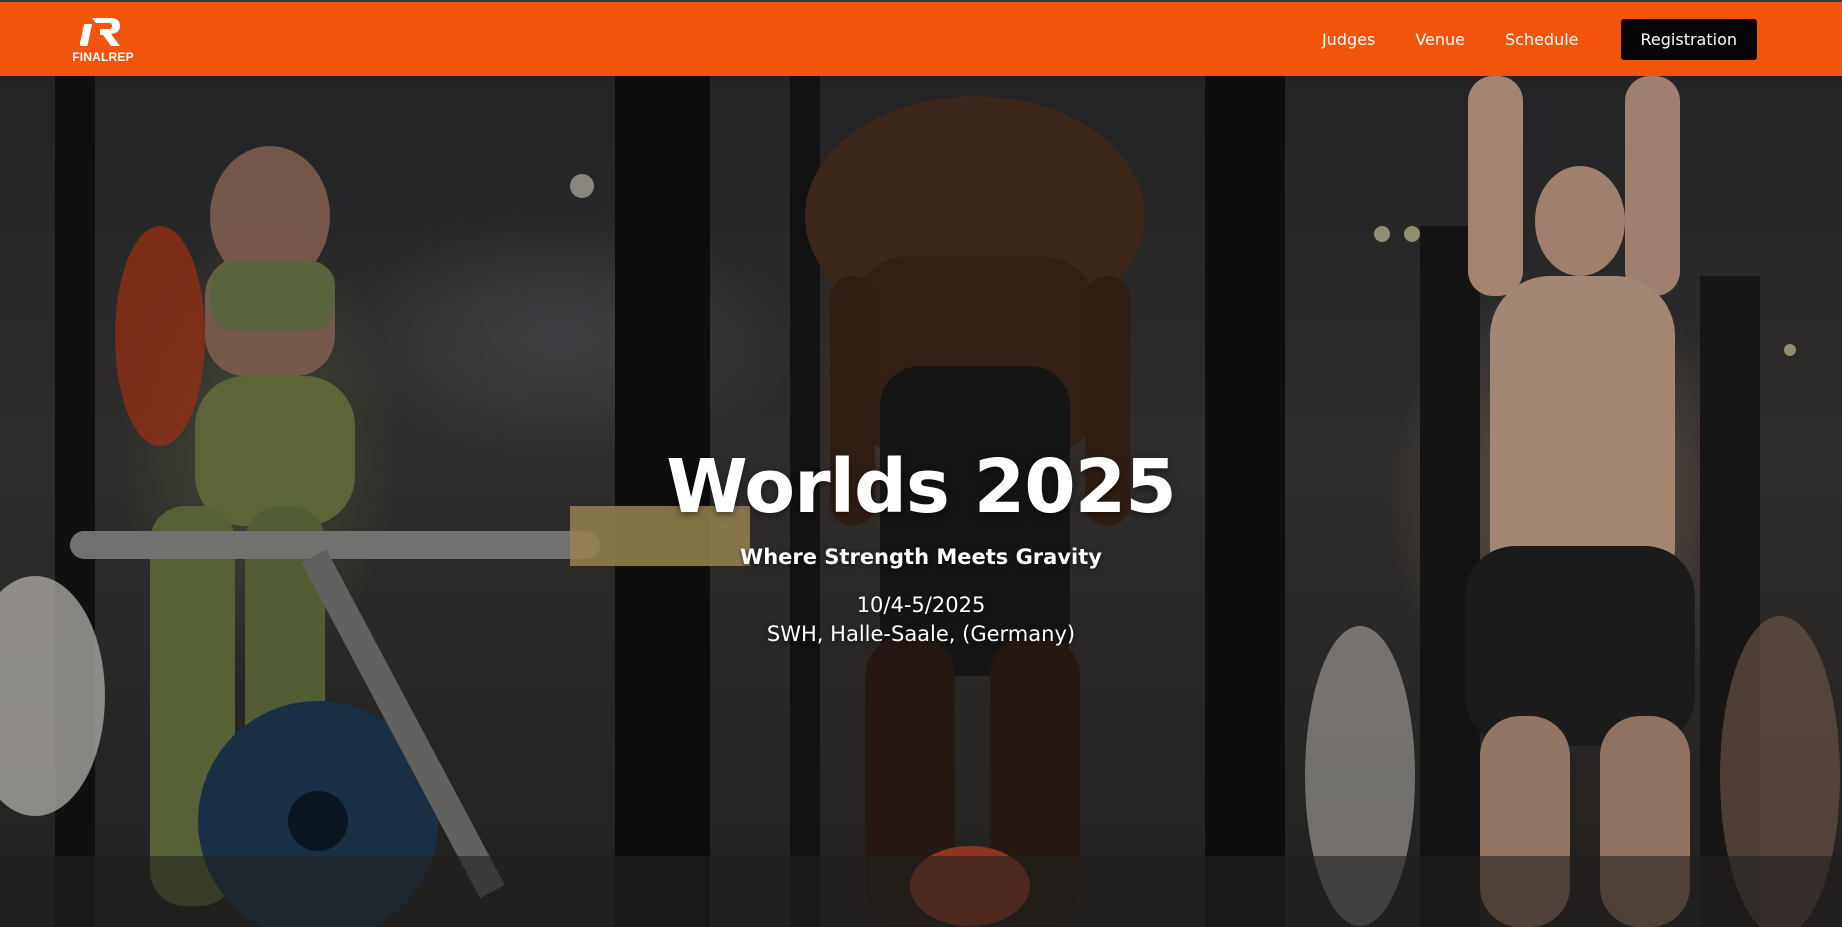 This screenshot has width=1842, height=927. Describe the element at coordinates (1688, 39) in the screenshot. I see `registration-button: Registration` at that location.